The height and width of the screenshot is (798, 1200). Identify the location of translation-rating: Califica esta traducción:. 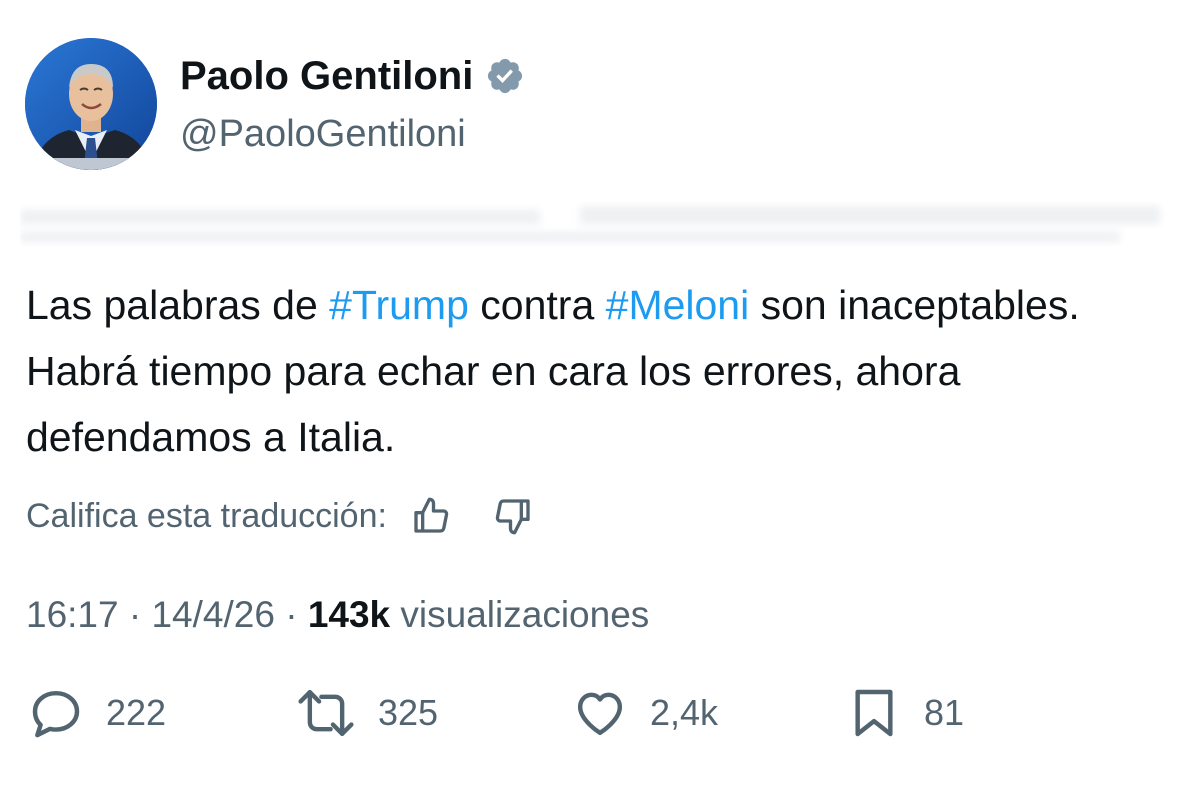
(281, 516).